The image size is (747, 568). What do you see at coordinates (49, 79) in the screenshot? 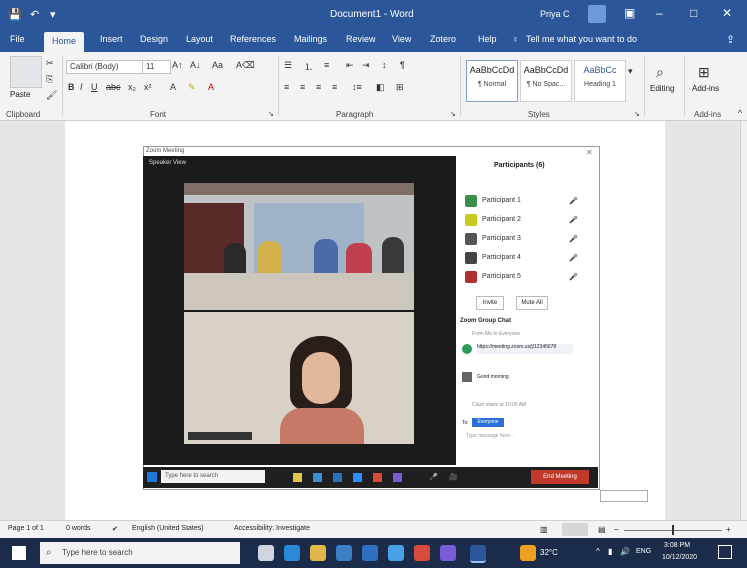
I see `copy-icon: ⎘` at bounding box center [49, 79].